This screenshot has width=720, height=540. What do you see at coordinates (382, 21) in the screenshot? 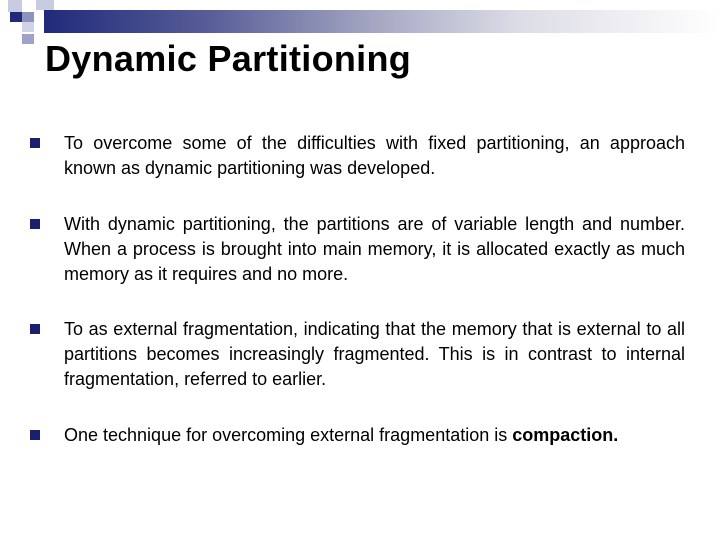
I see `header-gradient-band` at bounding box center [382, 21].